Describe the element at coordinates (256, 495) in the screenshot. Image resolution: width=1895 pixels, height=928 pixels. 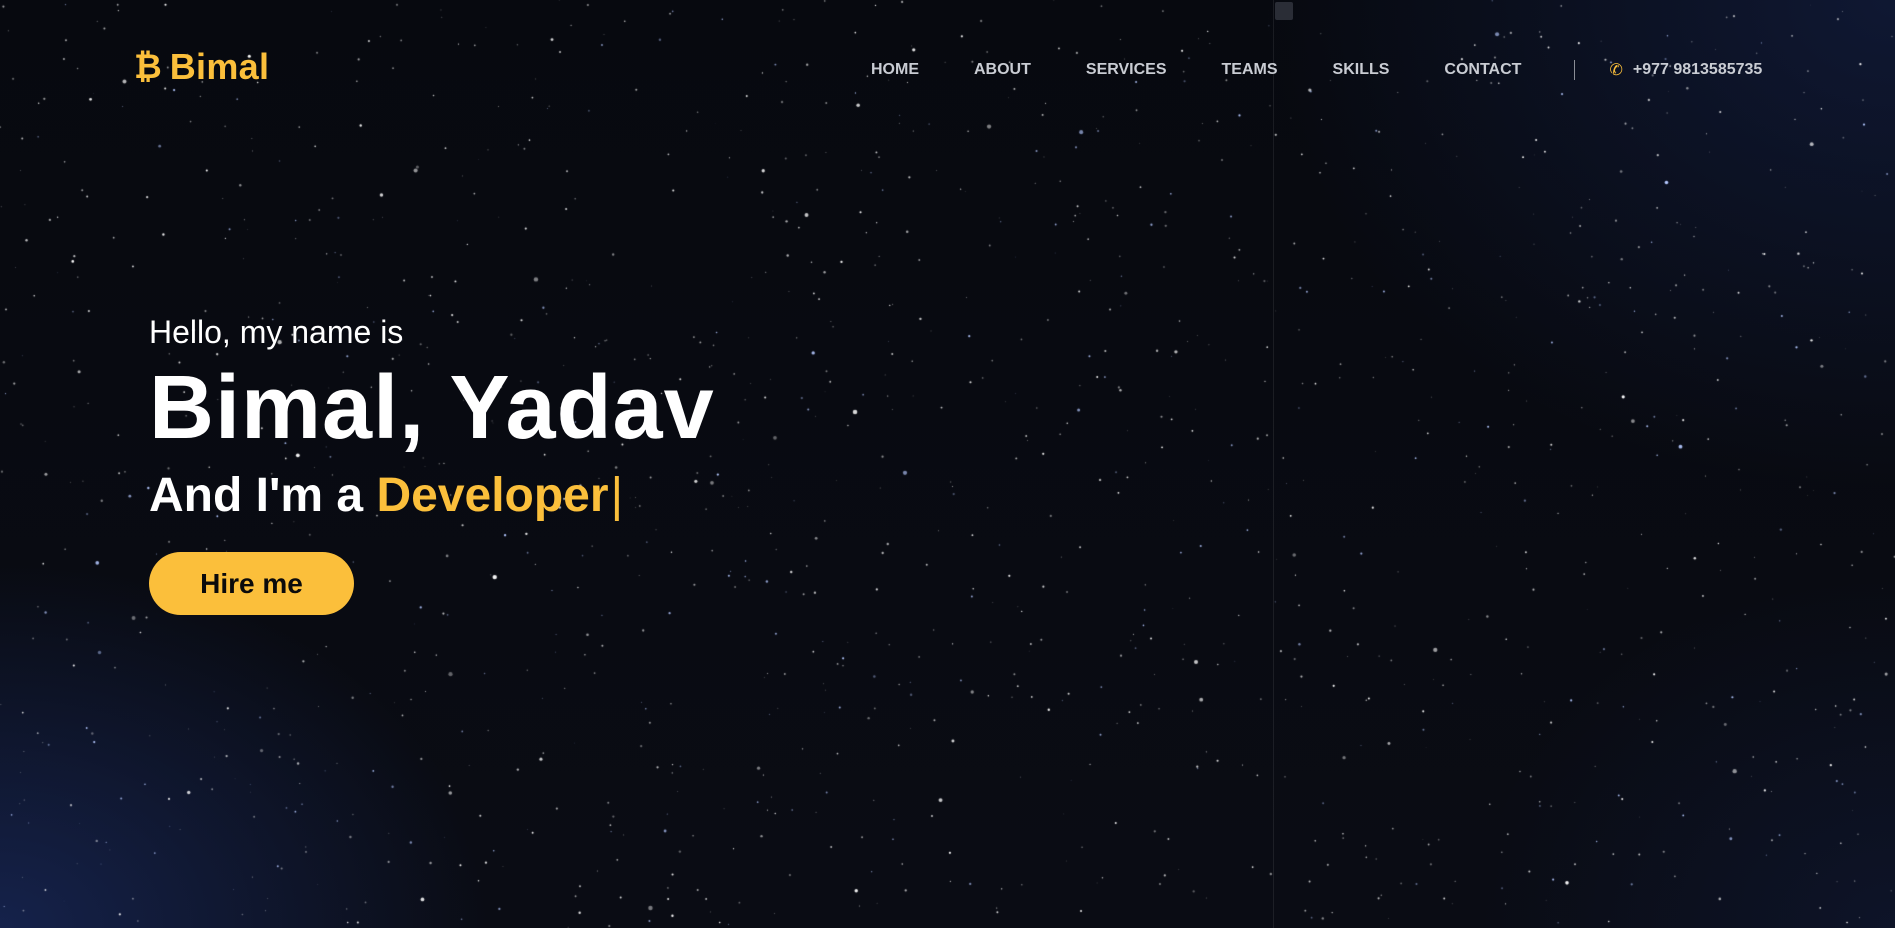
I see `role-prefix: And I'm a` at that location.